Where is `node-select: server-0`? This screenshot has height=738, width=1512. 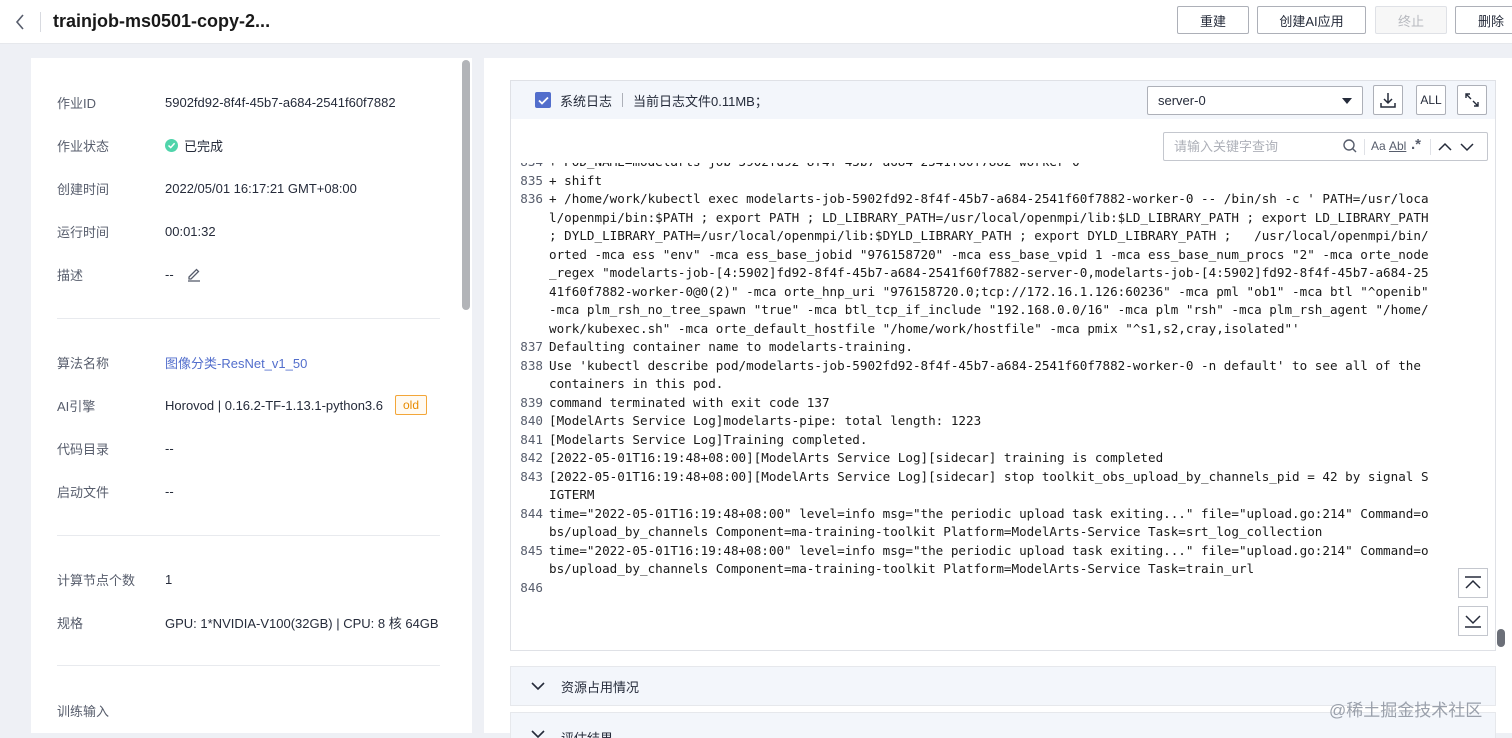
node-select: server-0 is located at coordinates (1255, 100).